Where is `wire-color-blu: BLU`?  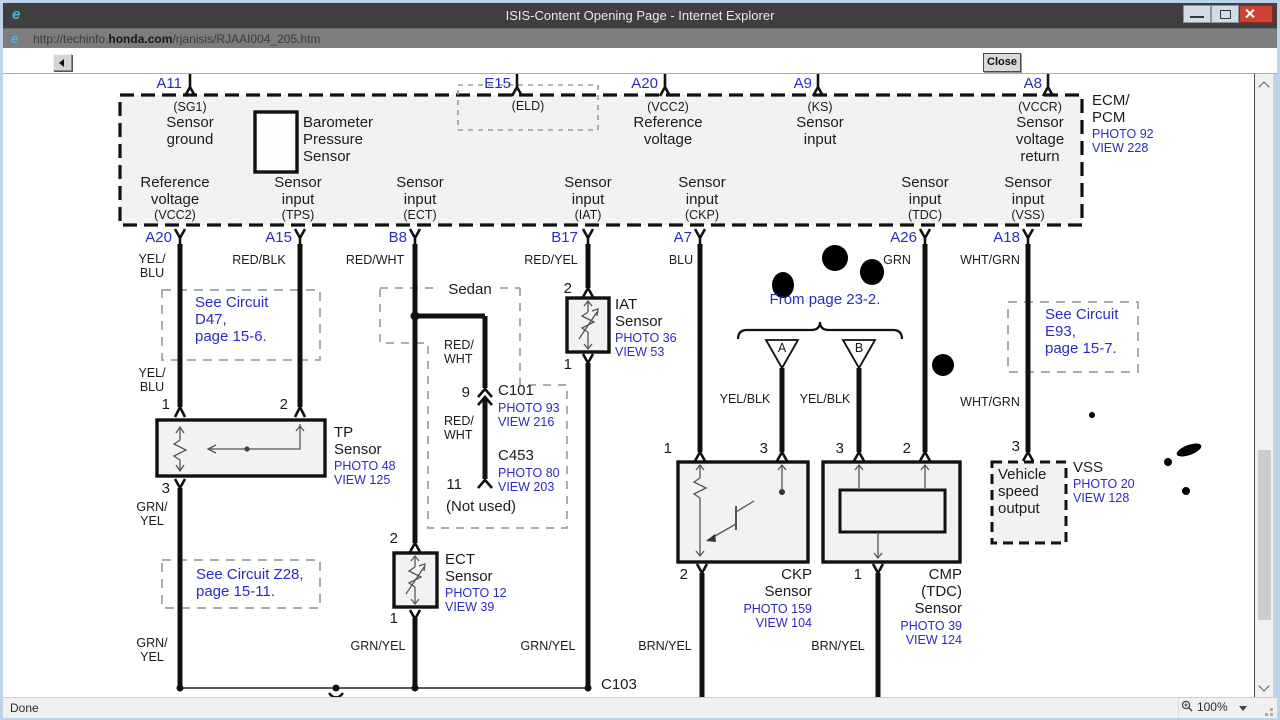 wire-color-blu: BLU is located at coordinates (681, 260).